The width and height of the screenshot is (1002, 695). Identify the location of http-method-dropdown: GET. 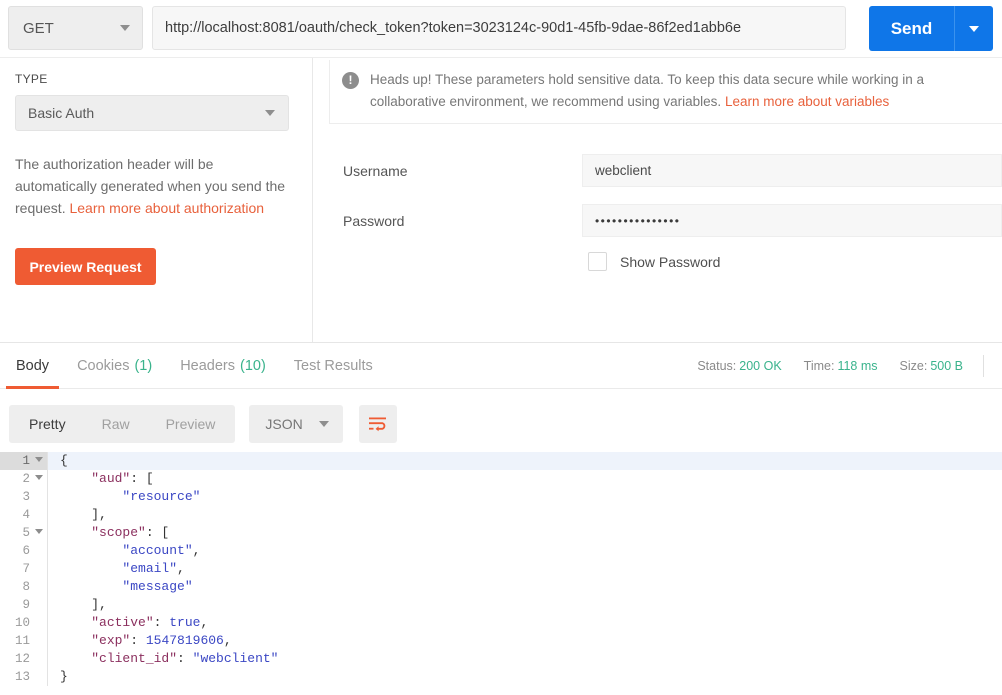
(75, 28).